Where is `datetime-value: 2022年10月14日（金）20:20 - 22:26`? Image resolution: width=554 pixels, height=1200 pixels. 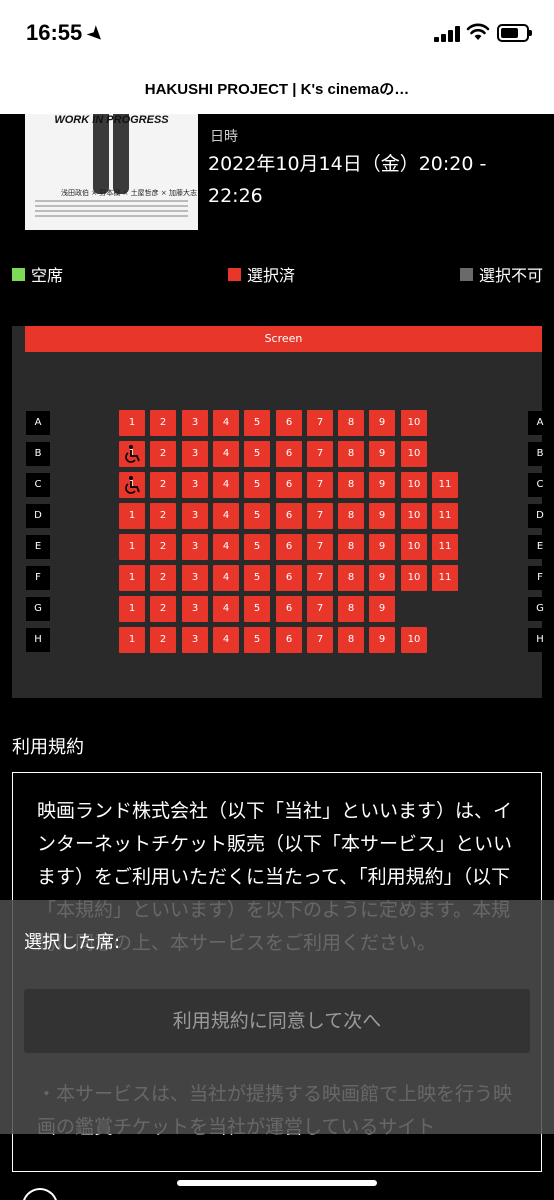
datetime-value: 2022年10月14日（金）20:20 - 22:26 is located at coordinates (347, 180).